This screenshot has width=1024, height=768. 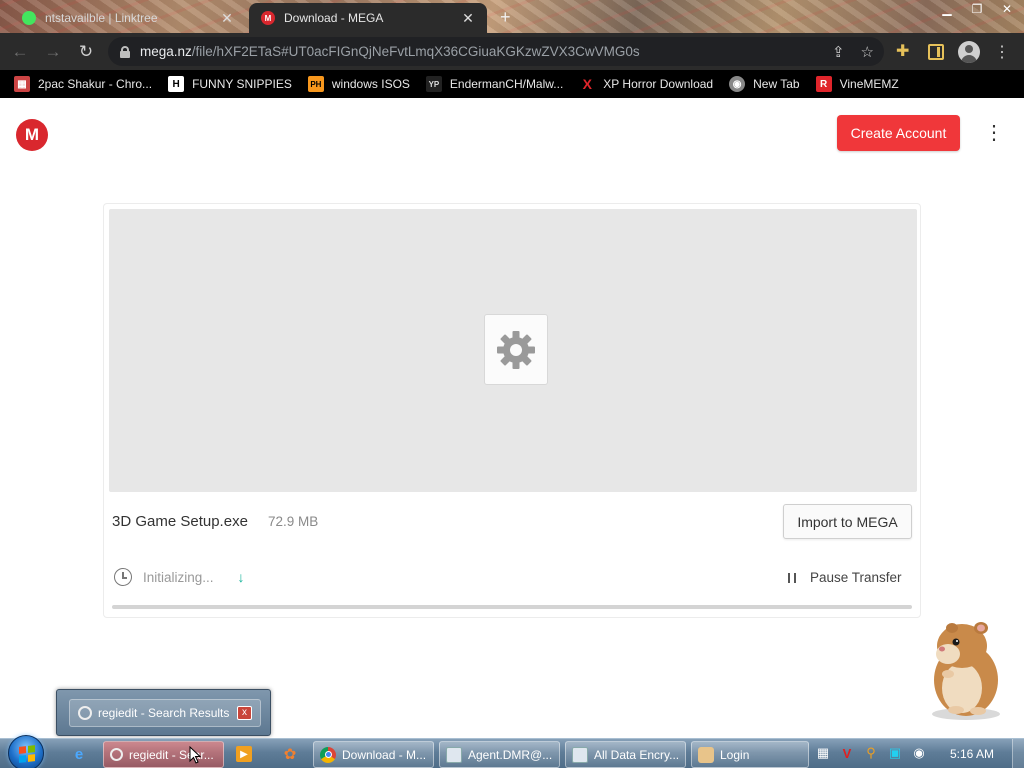 What do you see at coordinates (764, 84) in the screenshot?
I see `bookmark-item: ◉ New Tab` at bounding box center [764, 84].